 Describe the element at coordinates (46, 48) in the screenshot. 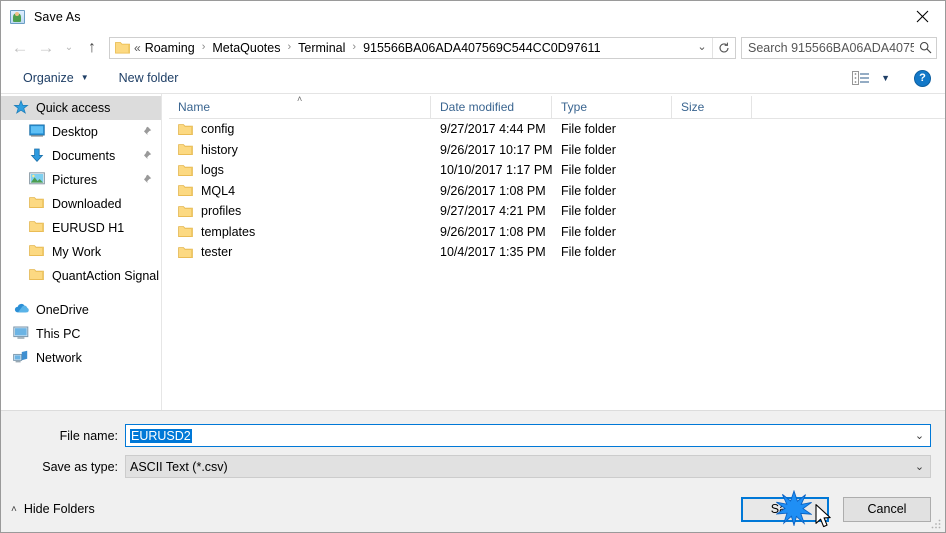

I see `forward-arrow-icon: →` at that location.